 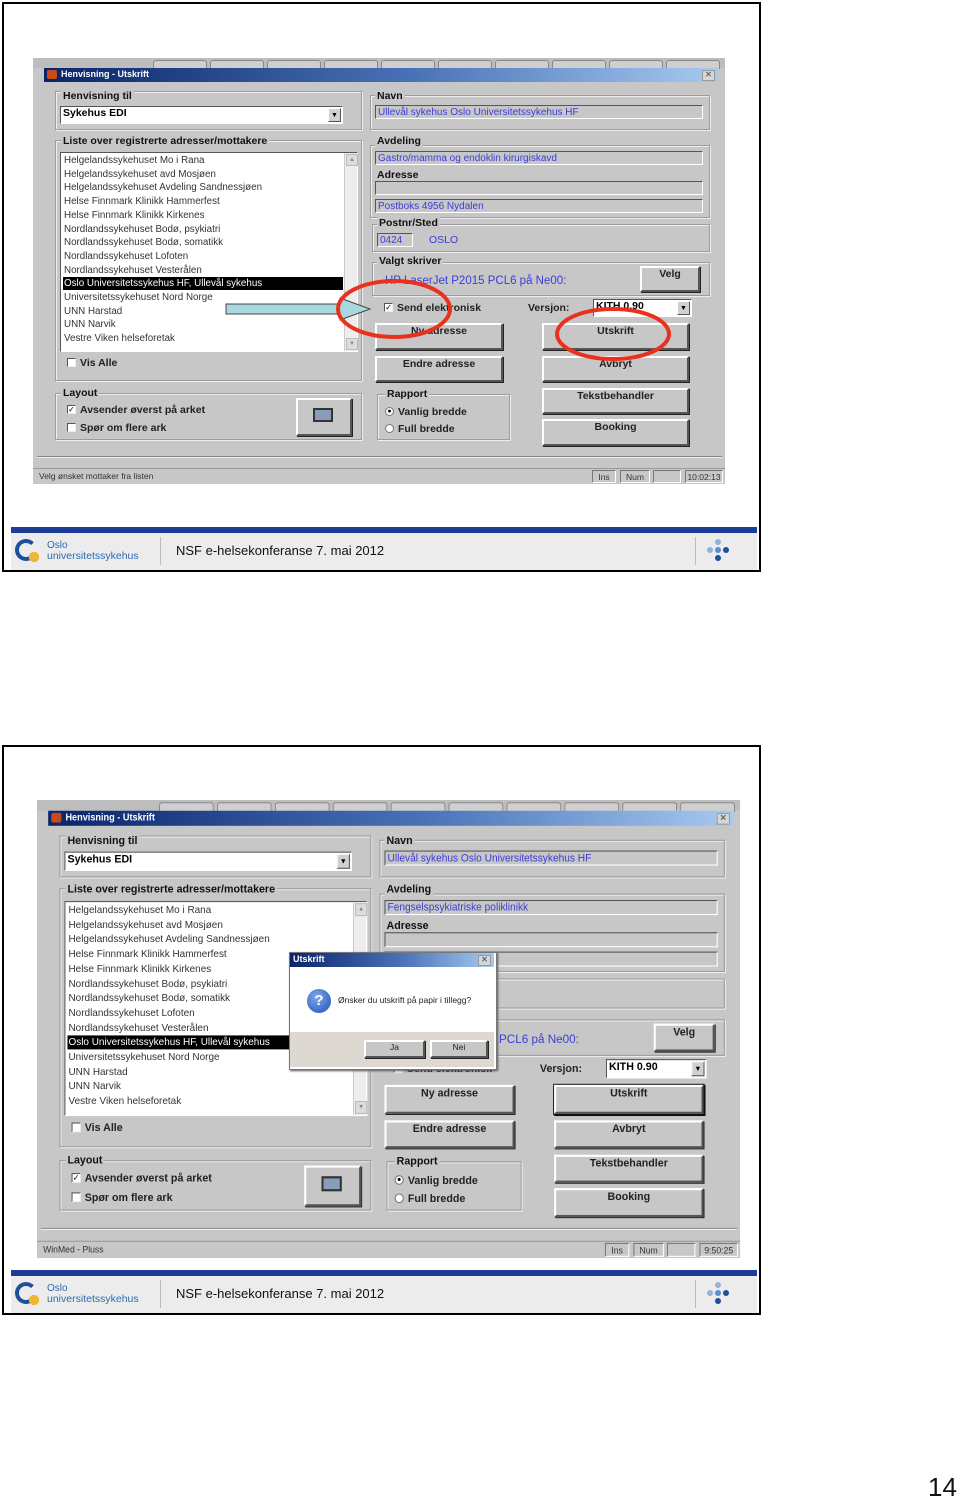 What do you see at coordinates (449, 1093) in the screenshot?
I see `ny-adresse-label: Ny adresse` at bounding box center [449, 1093].